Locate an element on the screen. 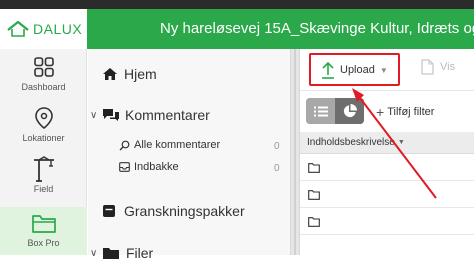 Image resolution: width=474 pixels, height=261 pixels. panel-splitter is located at coordinates (295, 152).